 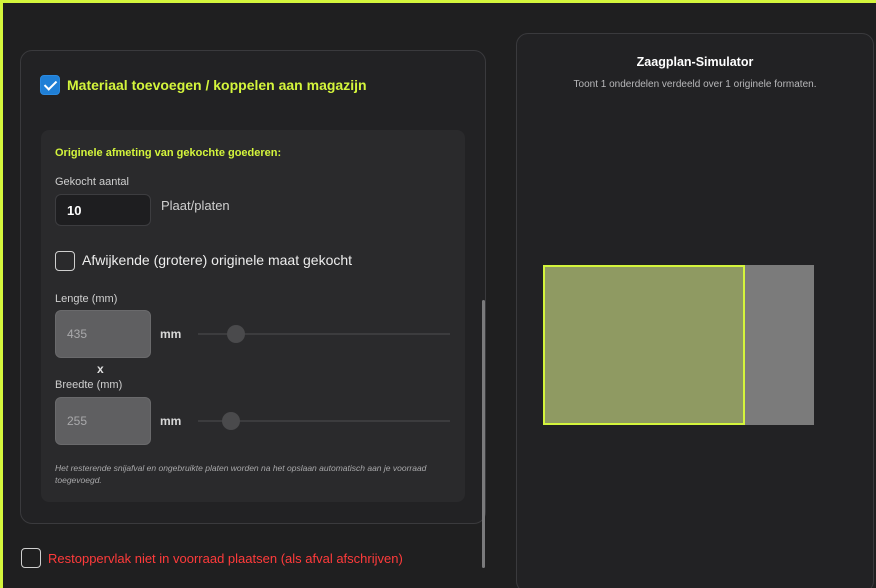 I want to click on simulator-title: Zaagplan-Simulator, so click(x=695, y=62).